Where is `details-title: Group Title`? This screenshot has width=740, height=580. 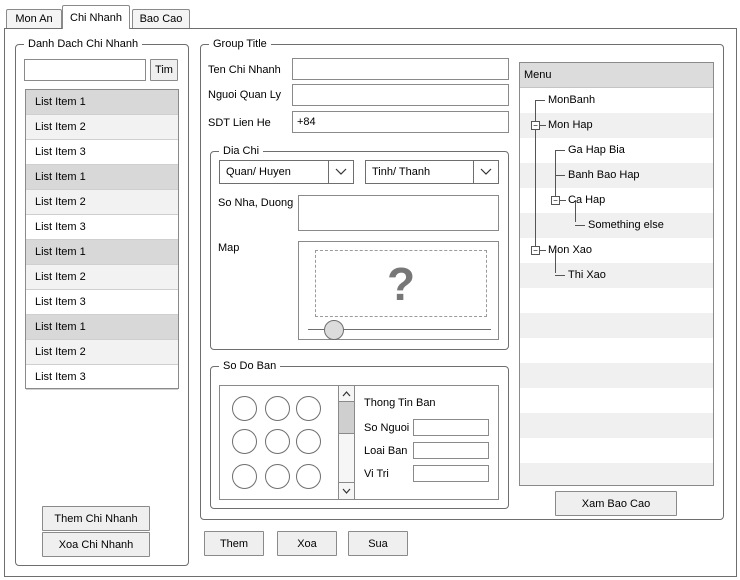 details-title: Group Title is located at coordinates (240, 44).